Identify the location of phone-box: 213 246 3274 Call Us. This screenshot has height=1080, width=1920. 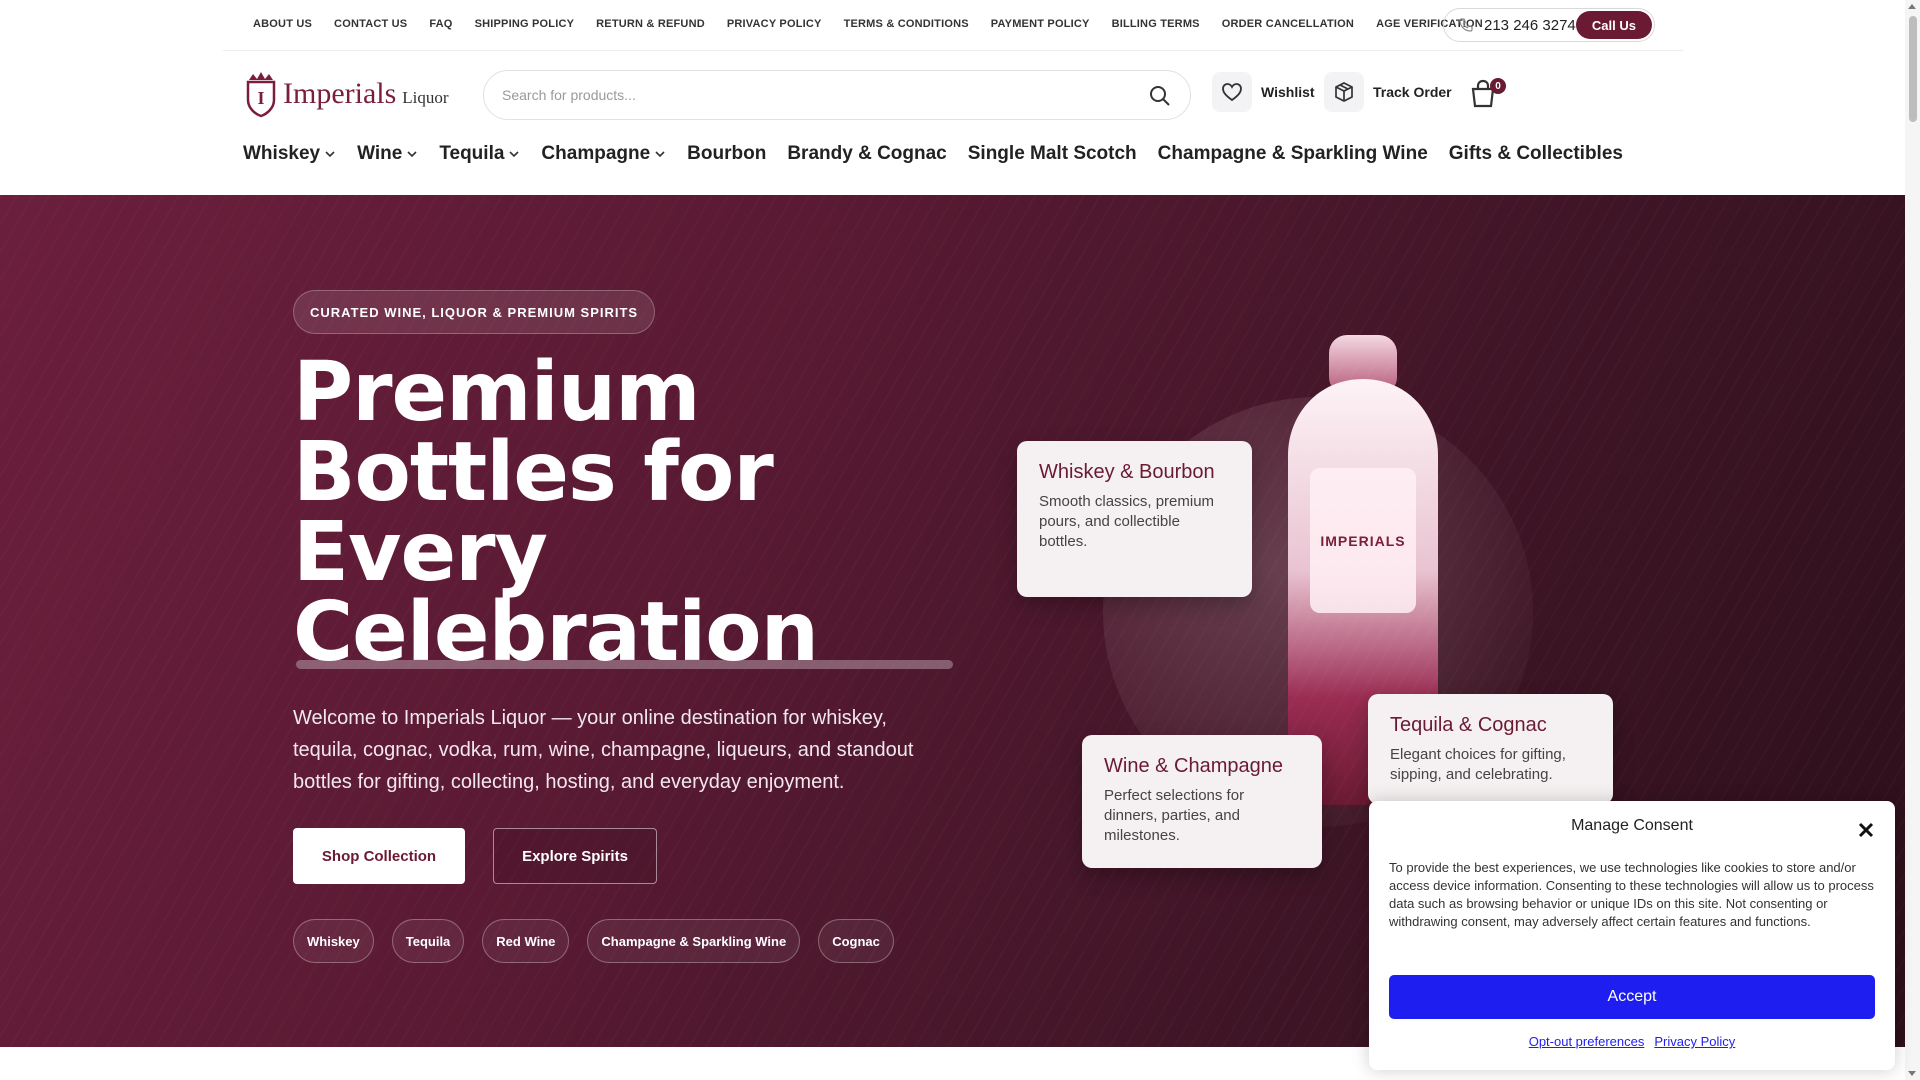
(1549, 25).